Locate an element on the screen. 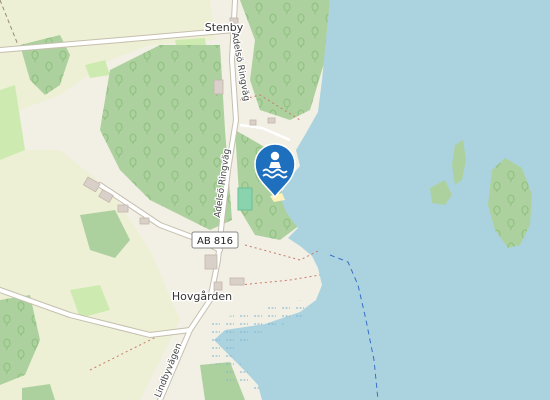  svg-text: AB 816 is located at coordinates (215, 241).